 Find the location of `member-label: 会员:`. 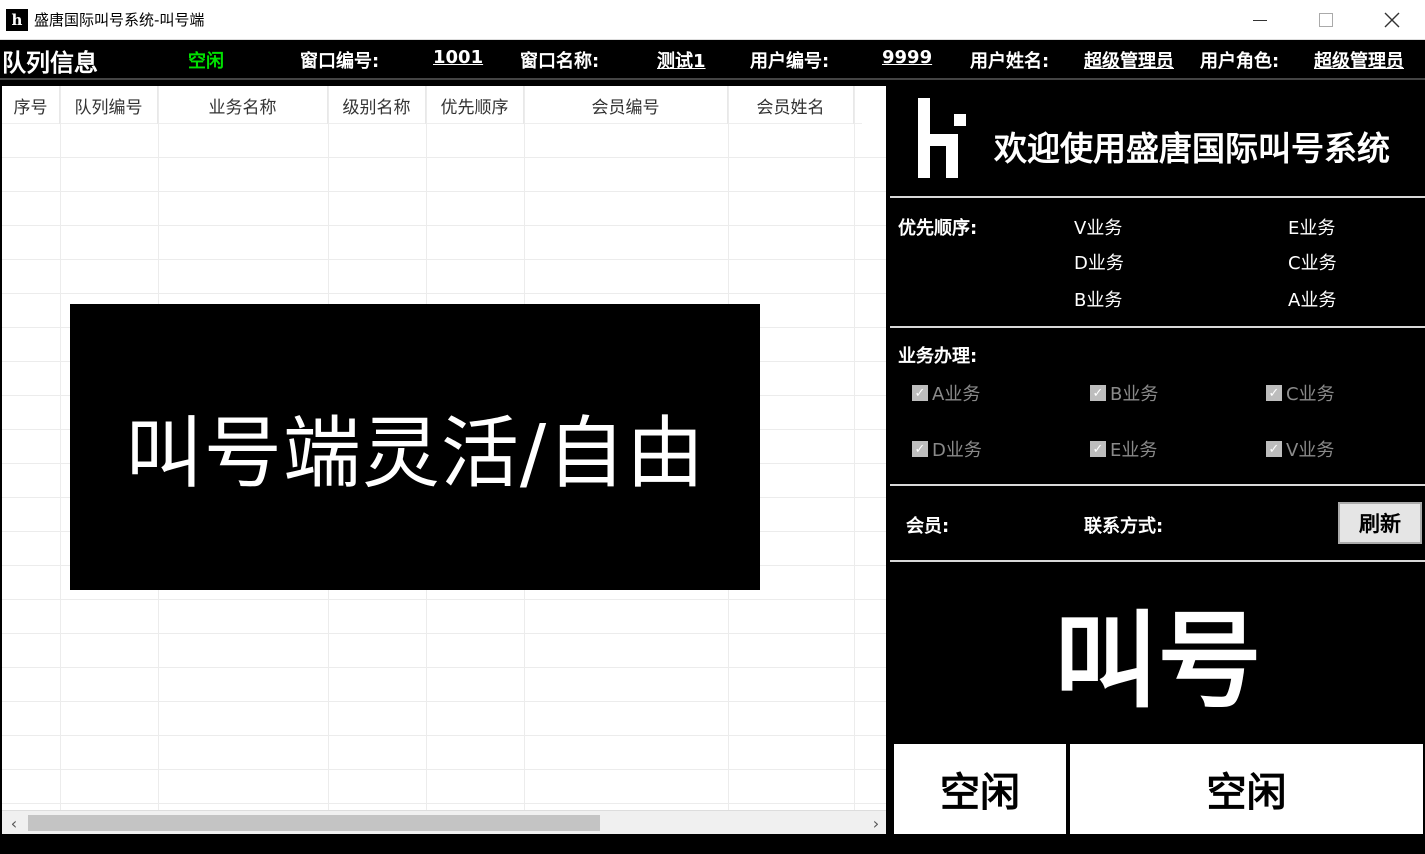

member-label: 会员: is located at coordinates (928, 526).